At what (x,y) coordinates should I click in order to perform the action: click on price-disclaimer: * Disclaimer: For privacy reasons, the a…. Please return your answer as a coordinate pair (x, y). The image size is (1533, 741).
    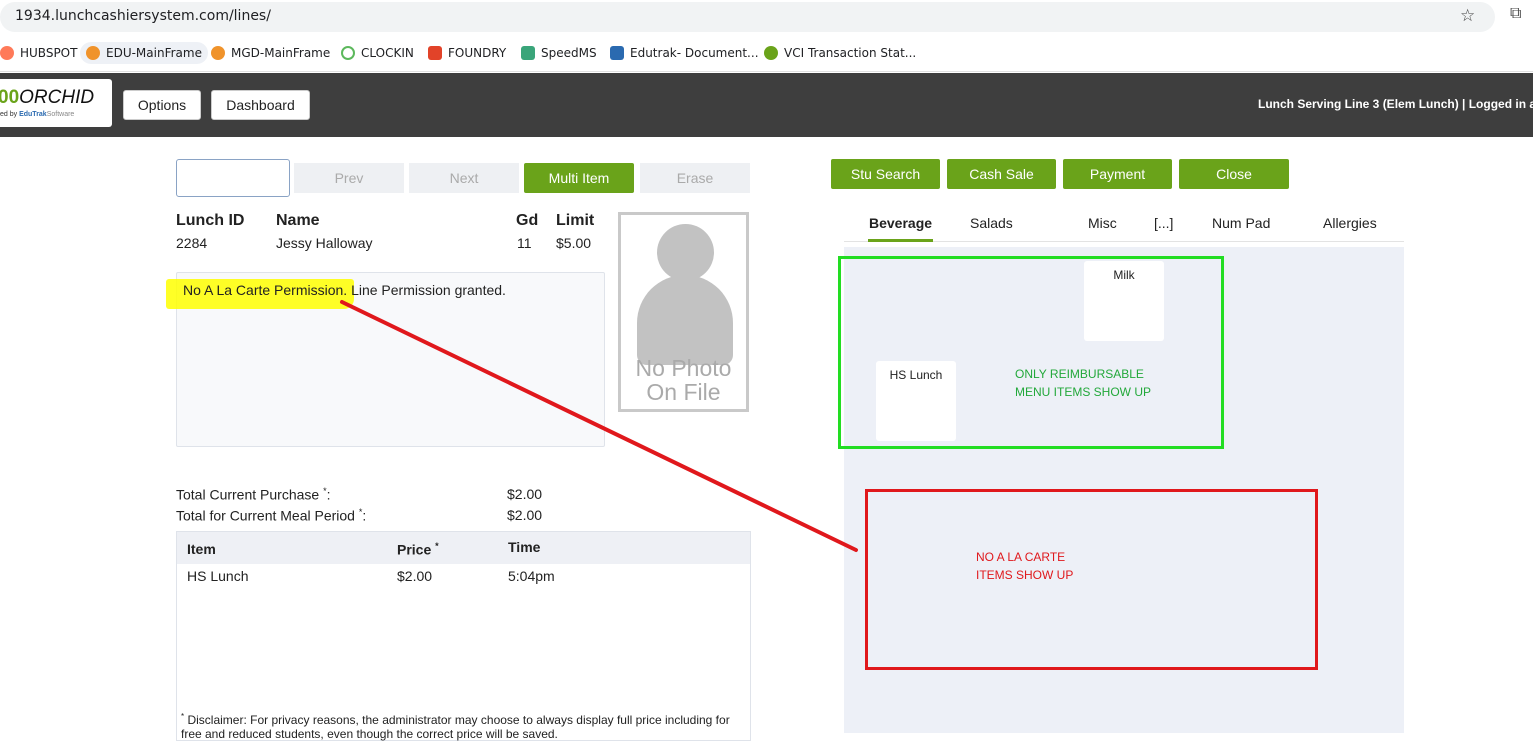
    Looking at the image, I should click on (461, 725).